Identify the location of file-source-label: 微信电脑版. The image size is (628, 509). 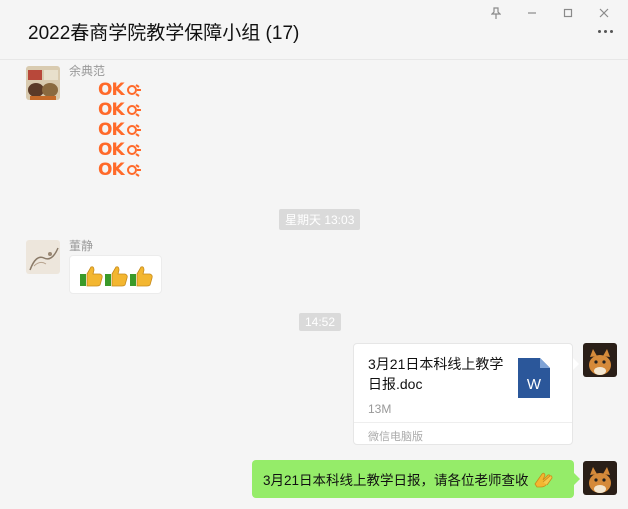
(395, 437).